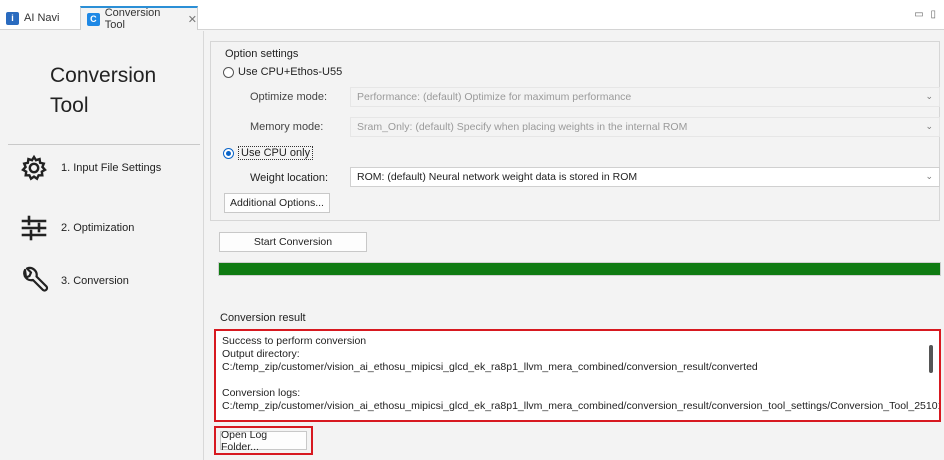 This screenshot has height=460, width=944. I want to click on radio-use-cpu-ethos: Use CPU+Ethos-U55, so click(282, 72).